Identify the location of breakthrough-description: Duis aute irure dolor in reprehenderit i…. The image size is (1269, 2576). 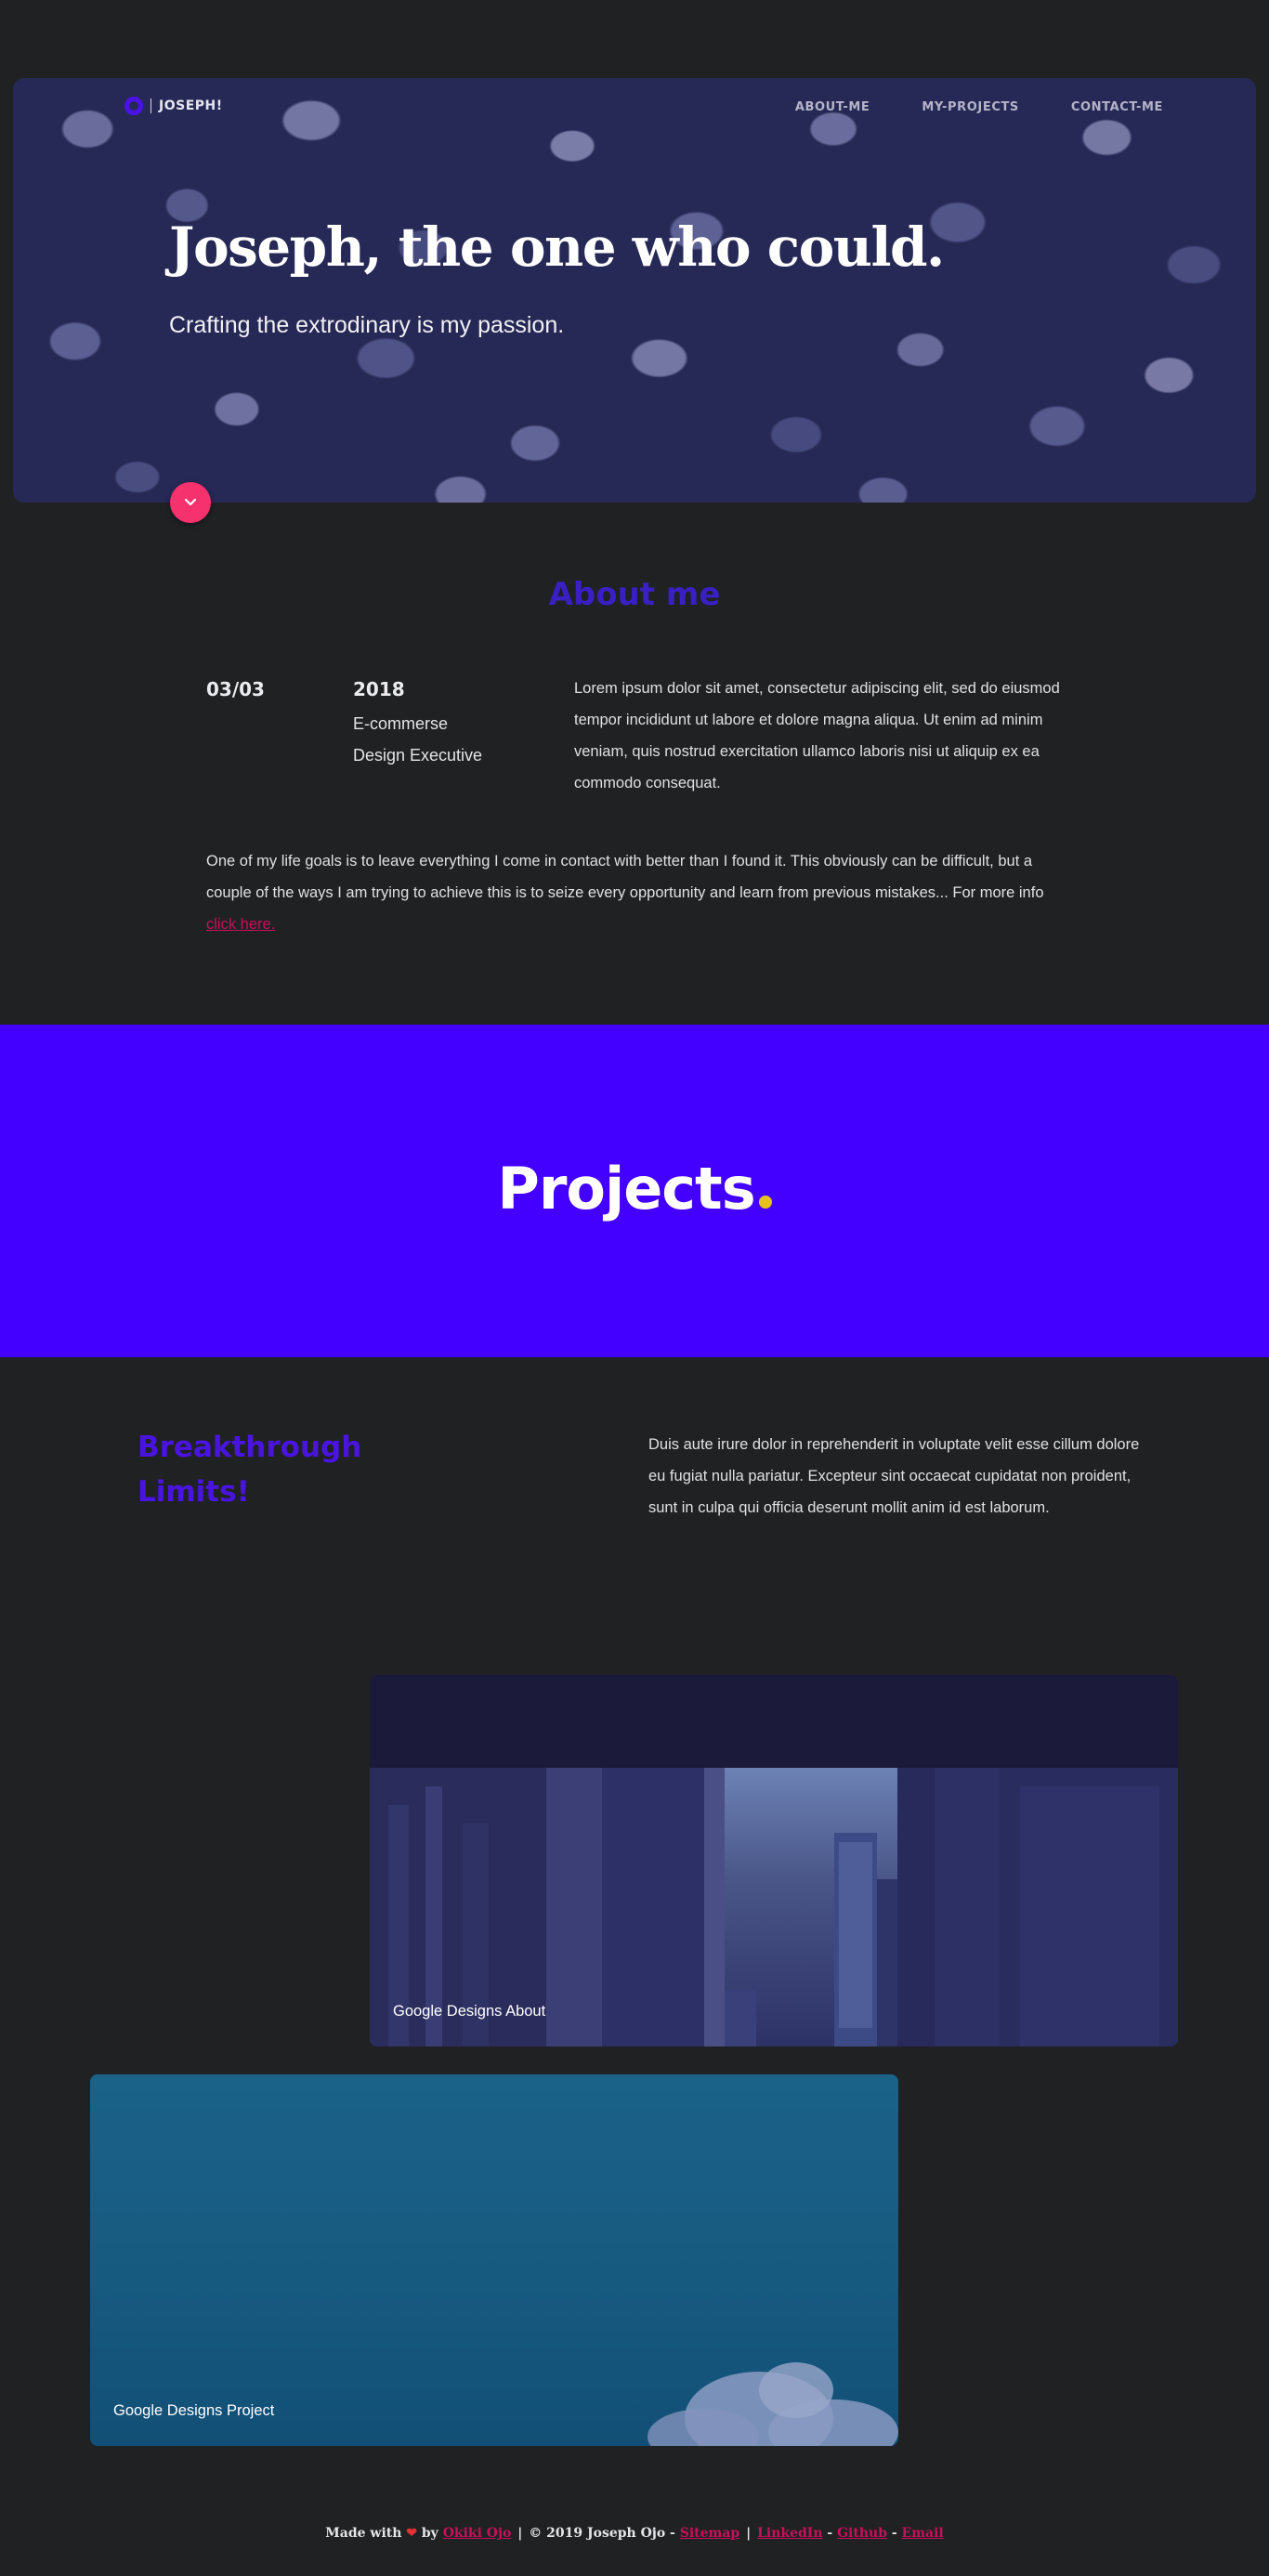
(894, 1476).